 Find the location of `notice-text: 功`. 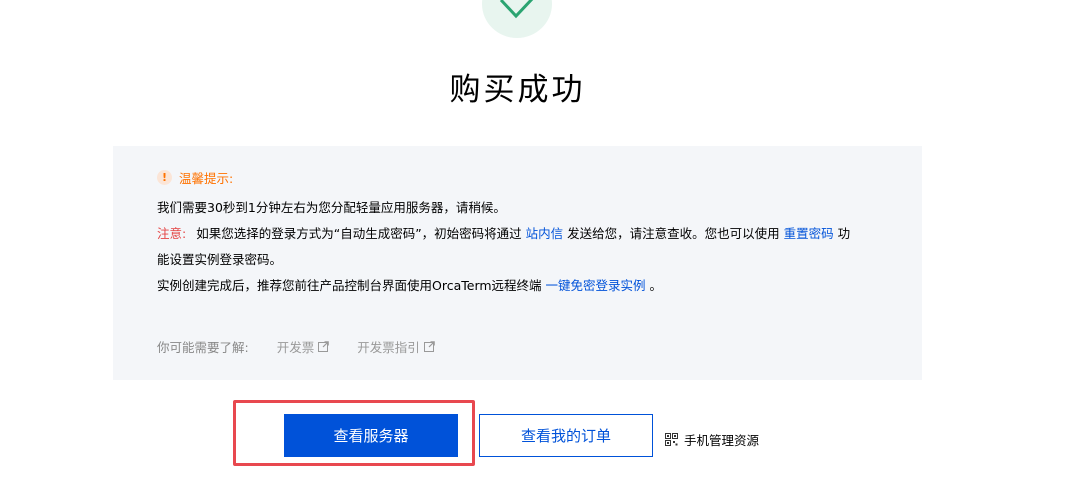

notice-text: 功 is located at coordinates (842, 233).